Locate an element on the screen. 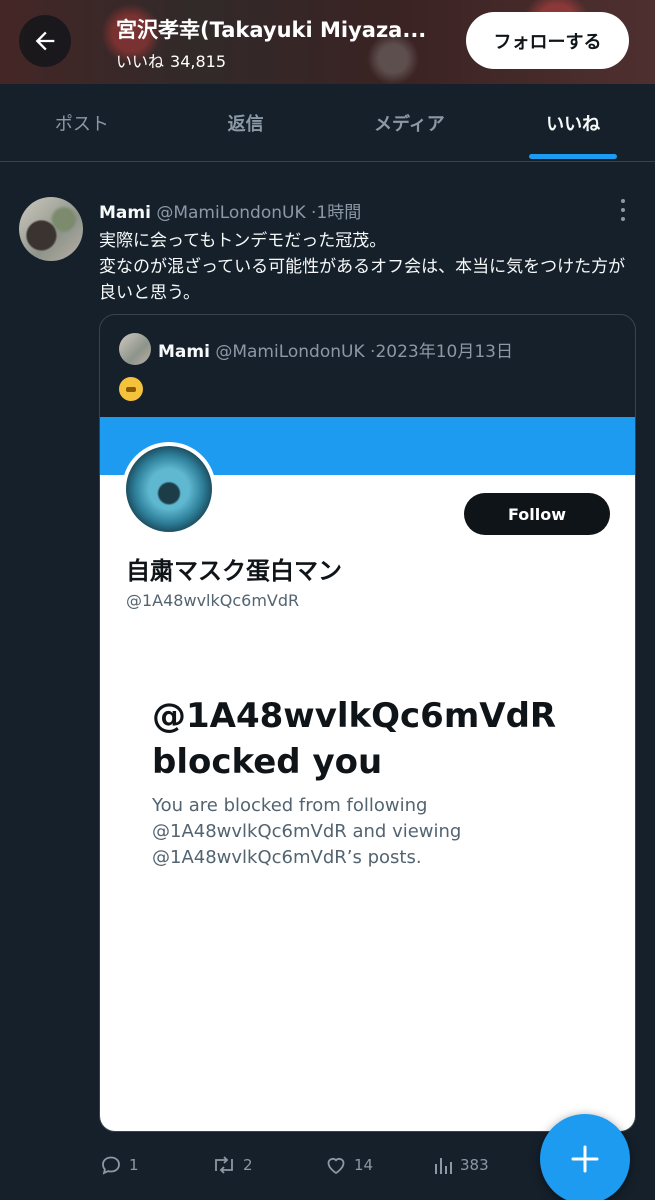  arrow-left-icon is located at coordinates (45, 41).